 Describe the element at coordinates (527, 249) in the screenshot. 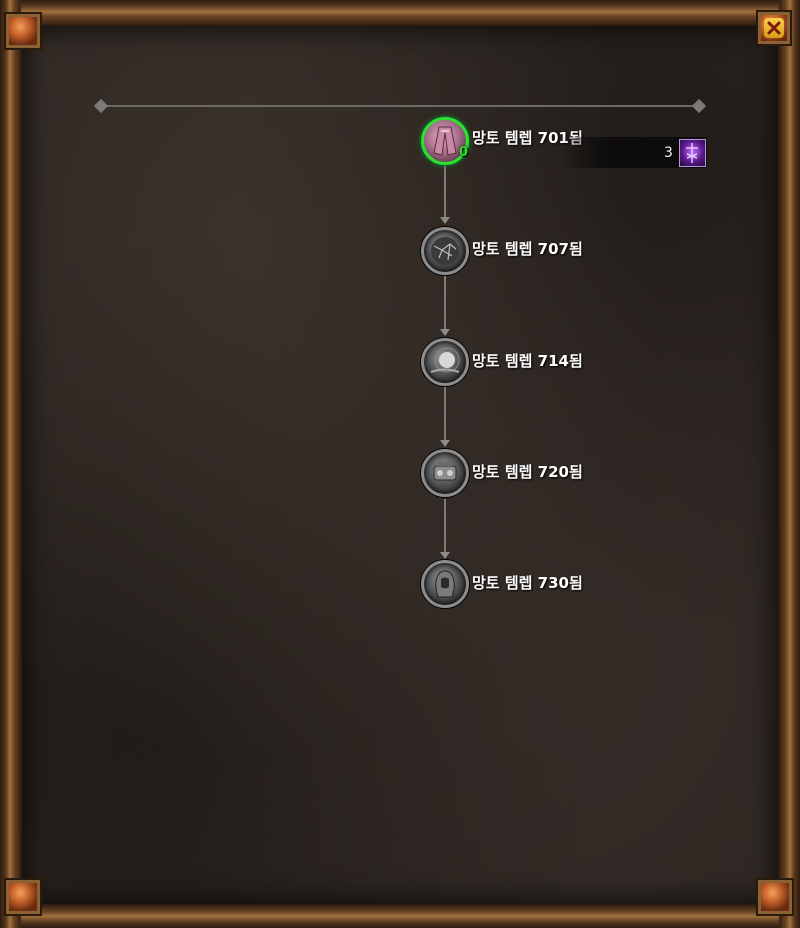

I see `chain-node-label: 망토 템렙 707됨` at that location.